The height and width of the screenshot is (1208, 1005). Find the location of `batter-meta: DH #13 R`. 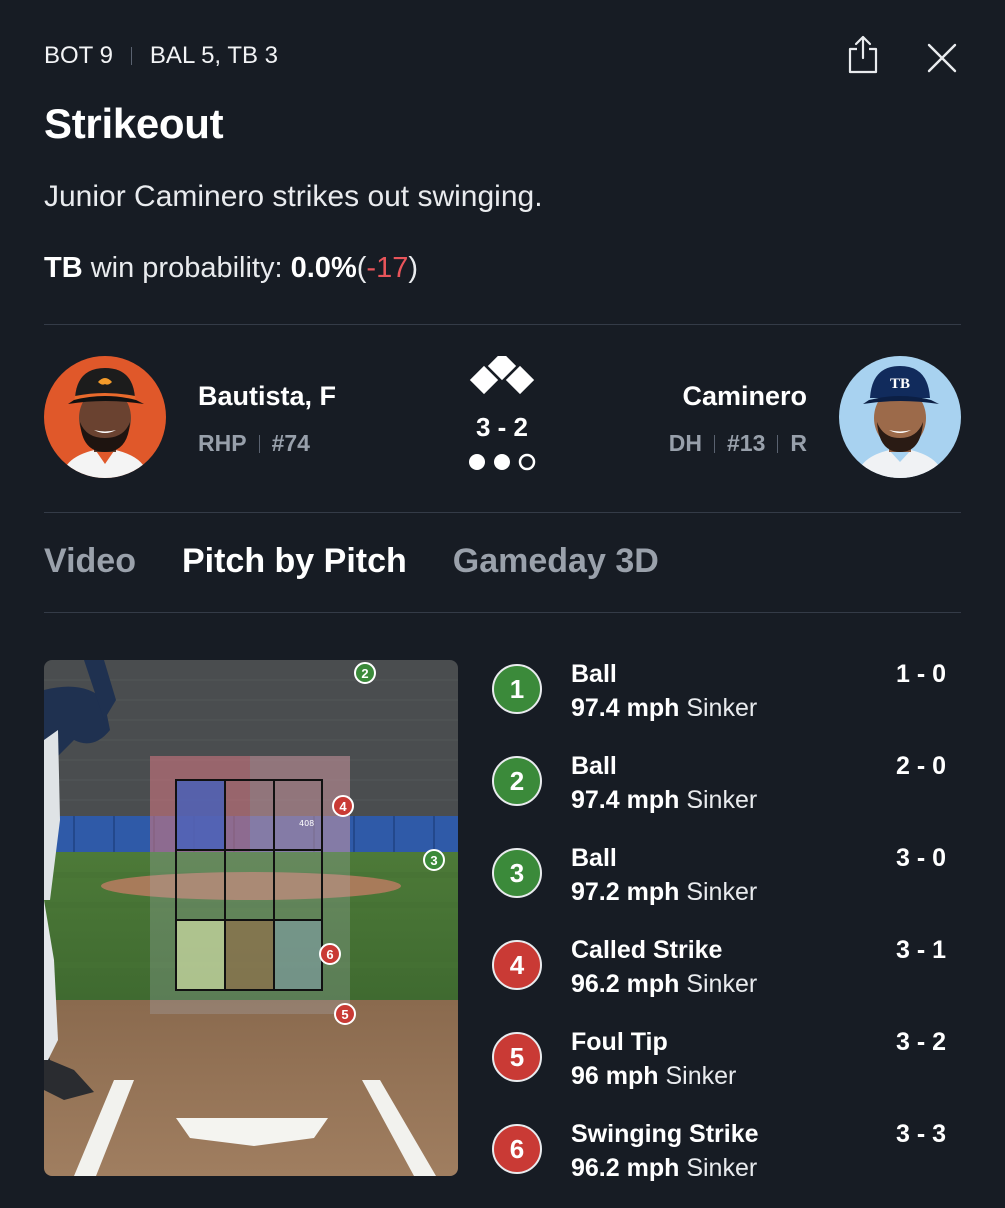

batter-meta: DH #13 R is located at coordinates (738, 443).